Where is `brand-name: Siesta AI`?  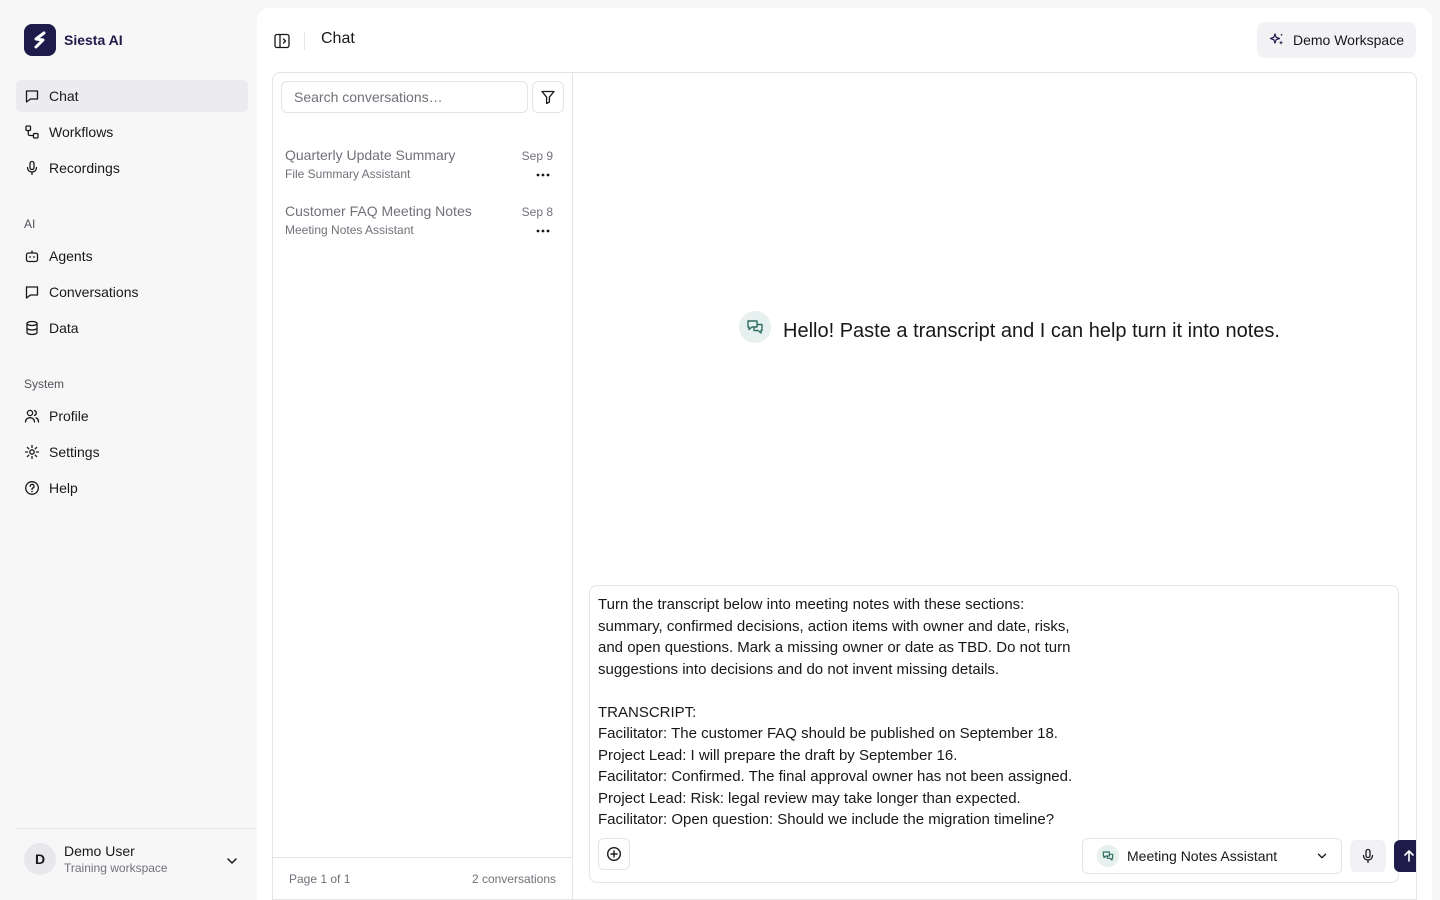
brand-name: Siesta AI is located at coordinates (93, 40).